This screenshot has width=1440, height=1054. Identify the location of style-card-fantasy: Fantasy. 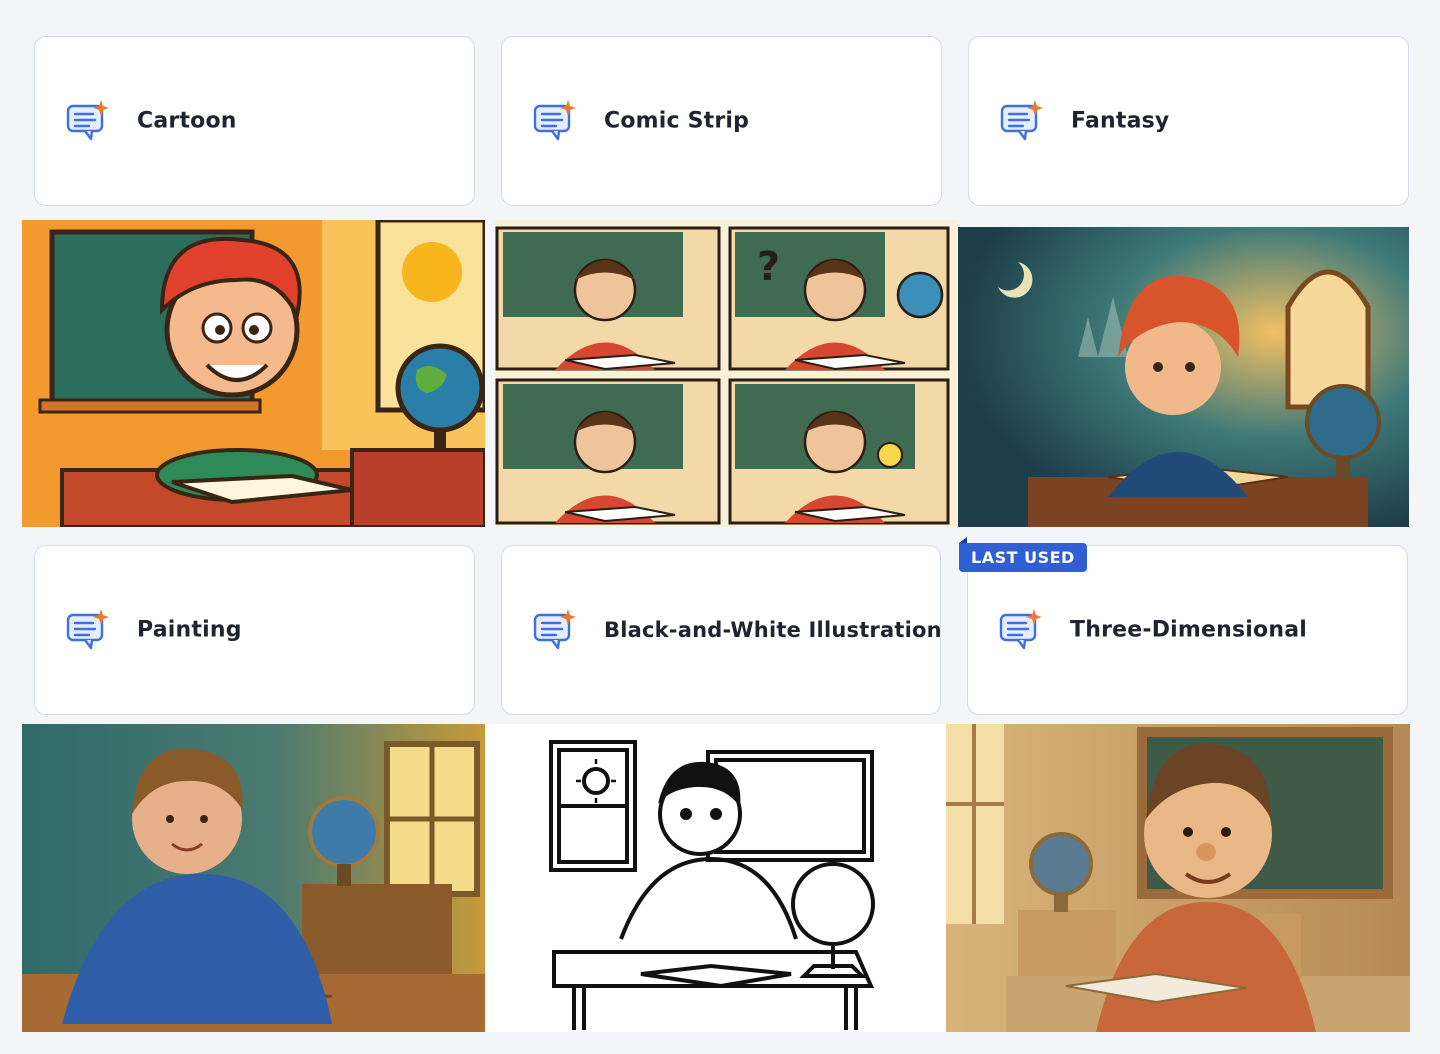
(1188, 121).